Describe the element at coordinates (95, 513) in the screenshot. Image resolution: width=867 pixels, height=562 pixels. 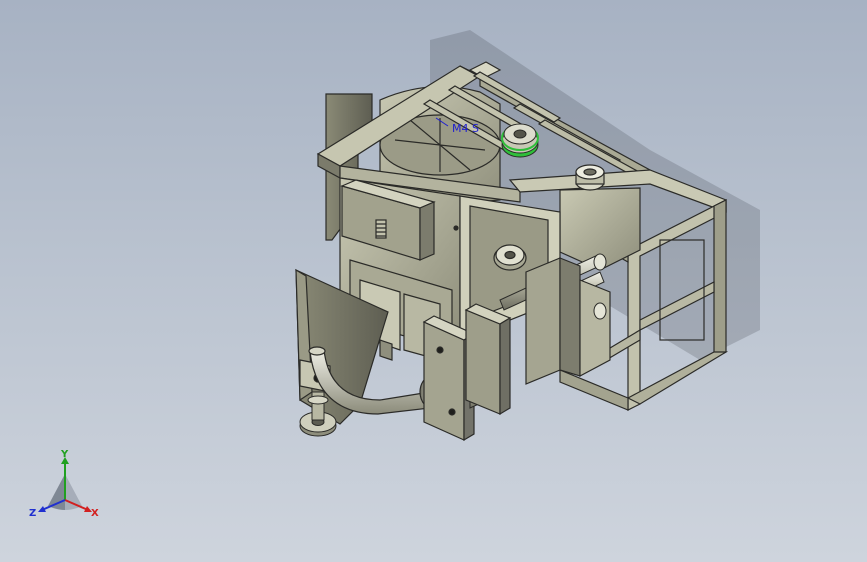
I see `x-axis-label: X` at that location.